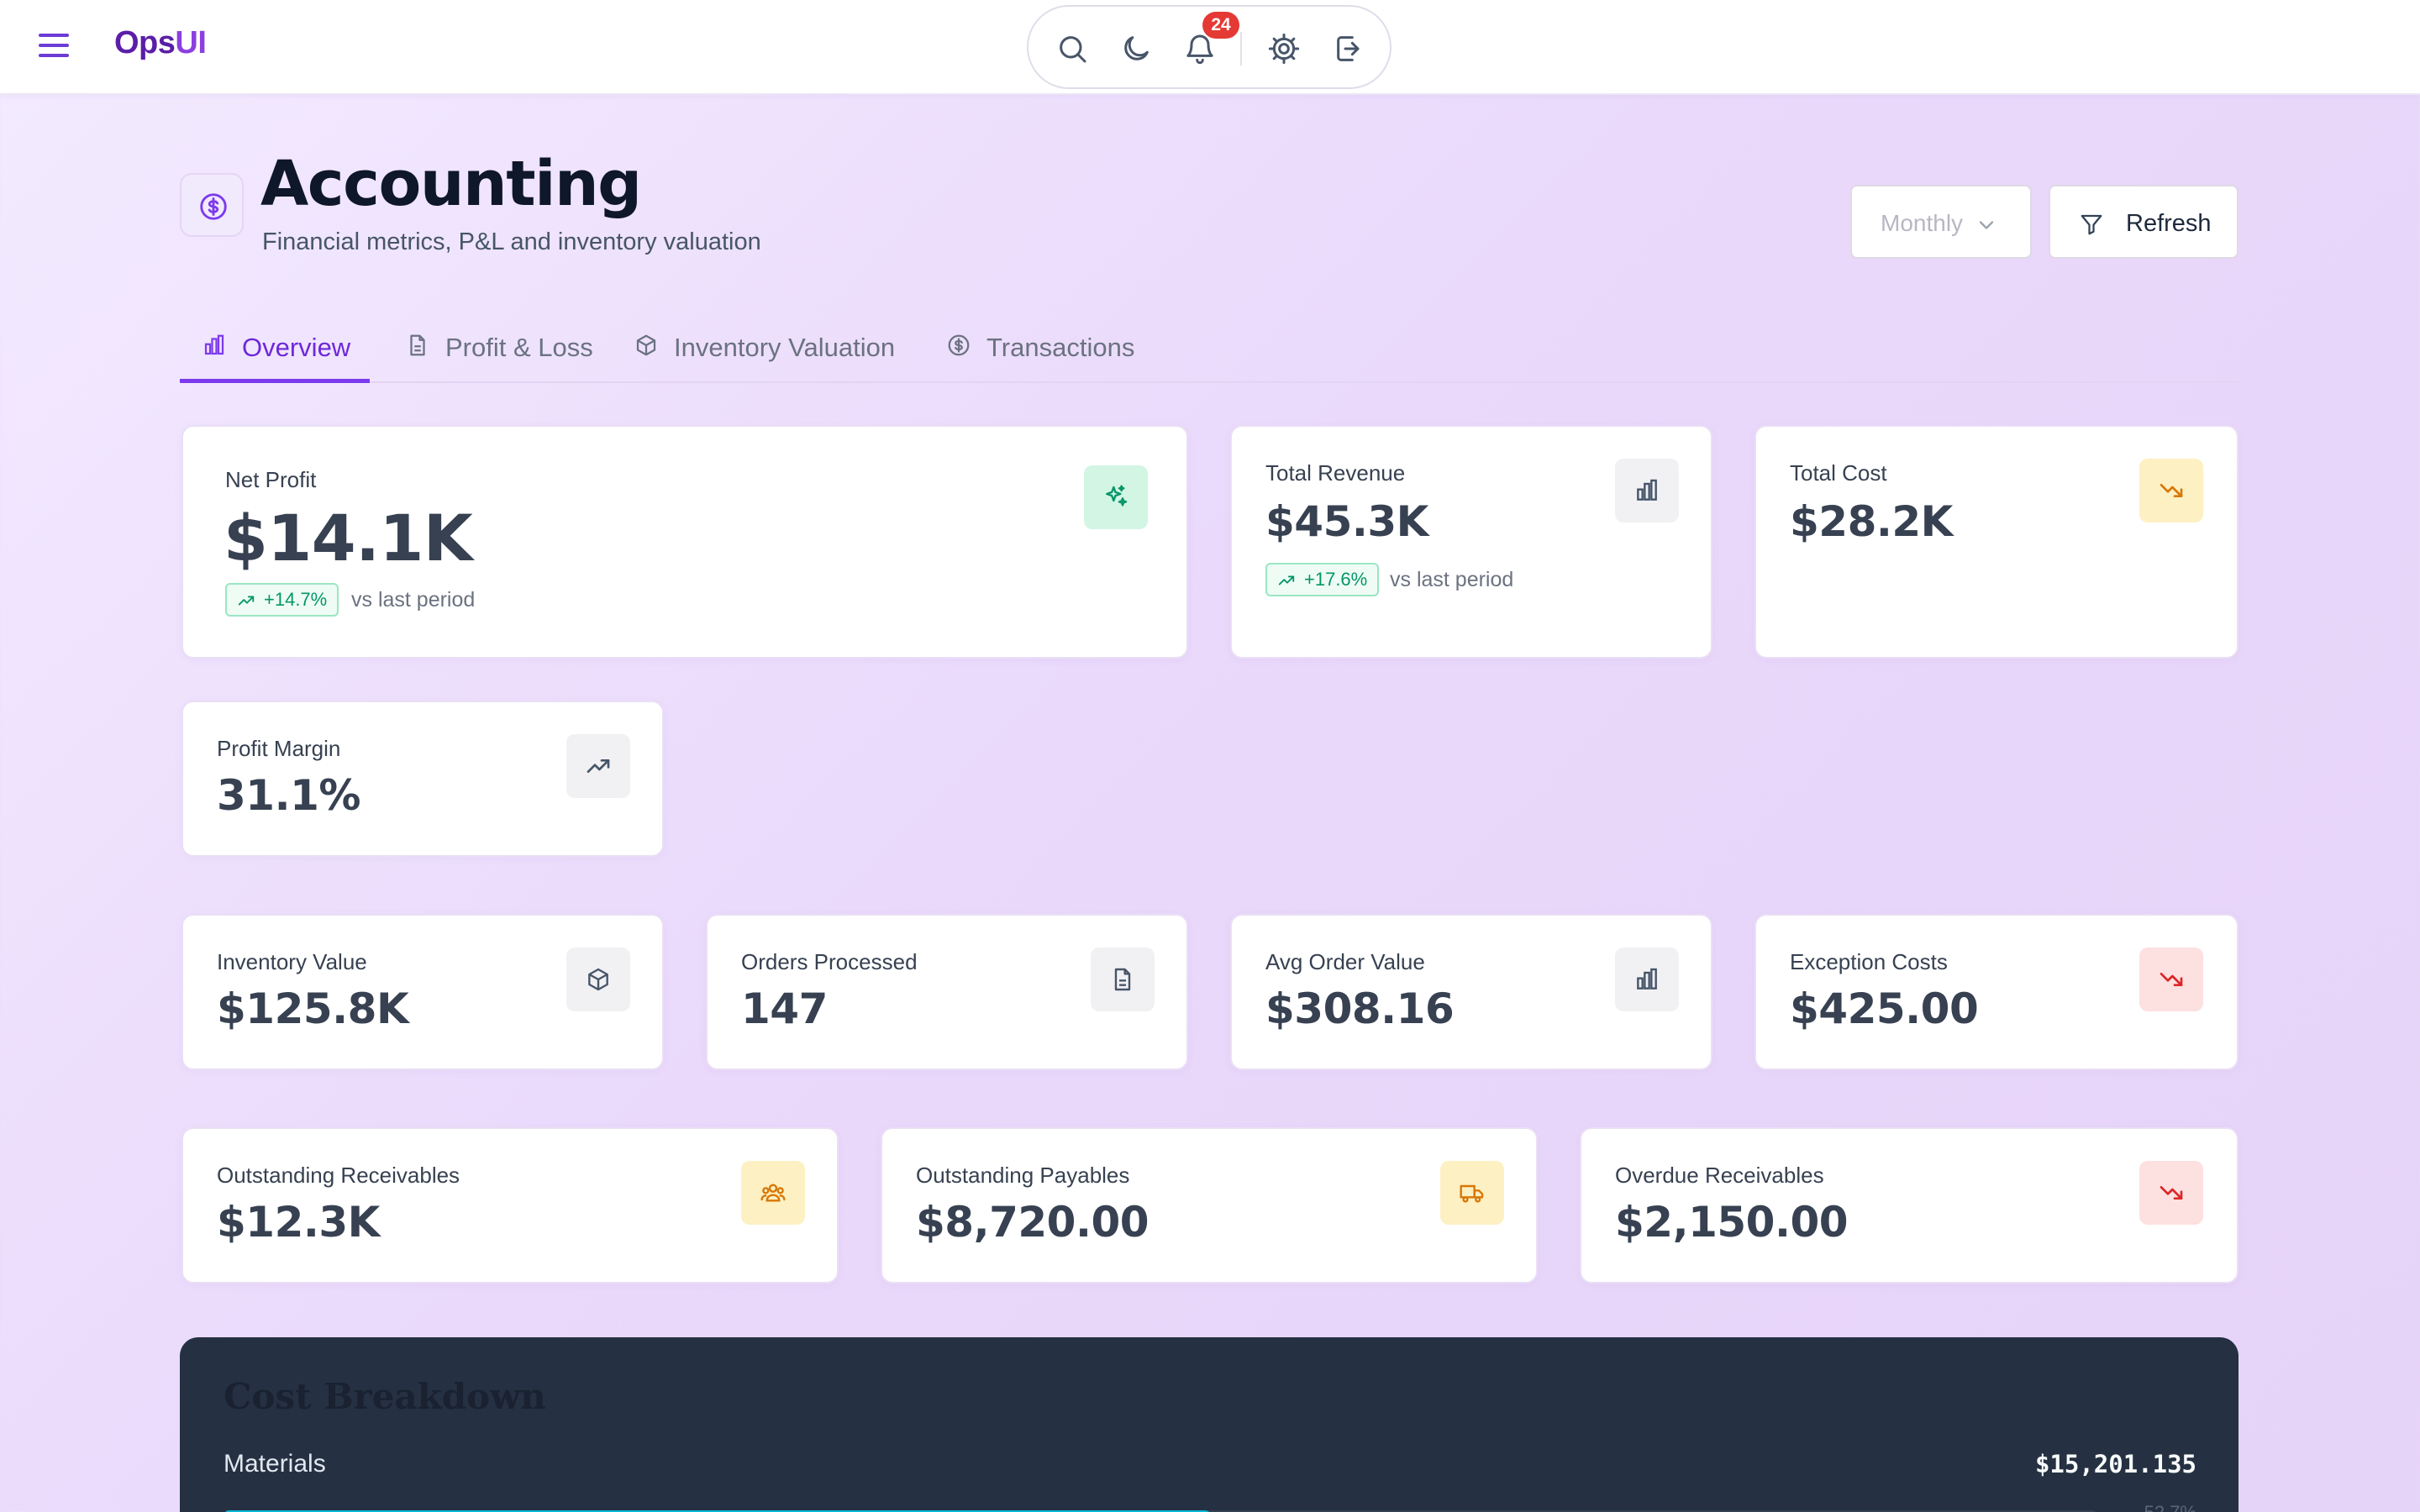  I want to click on breakdown-row-value: $15,201.135, so click(2115, 1464).